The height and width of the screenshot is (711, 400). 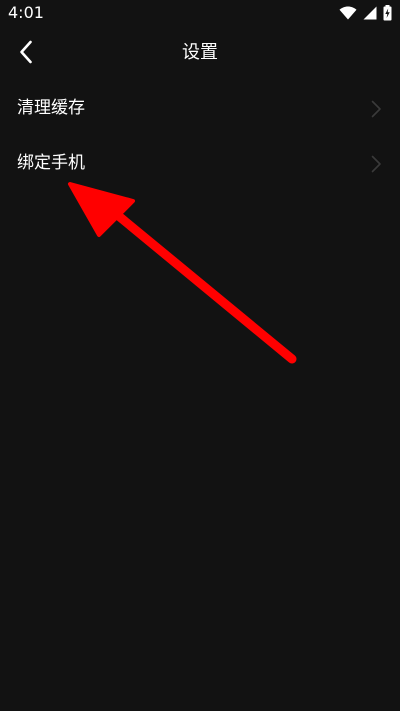 What do you see at coordinates (200, 109) in the screenshot?
I see `settings-item-clear-cache: 清理缓存` at bounding box center [200, 109].